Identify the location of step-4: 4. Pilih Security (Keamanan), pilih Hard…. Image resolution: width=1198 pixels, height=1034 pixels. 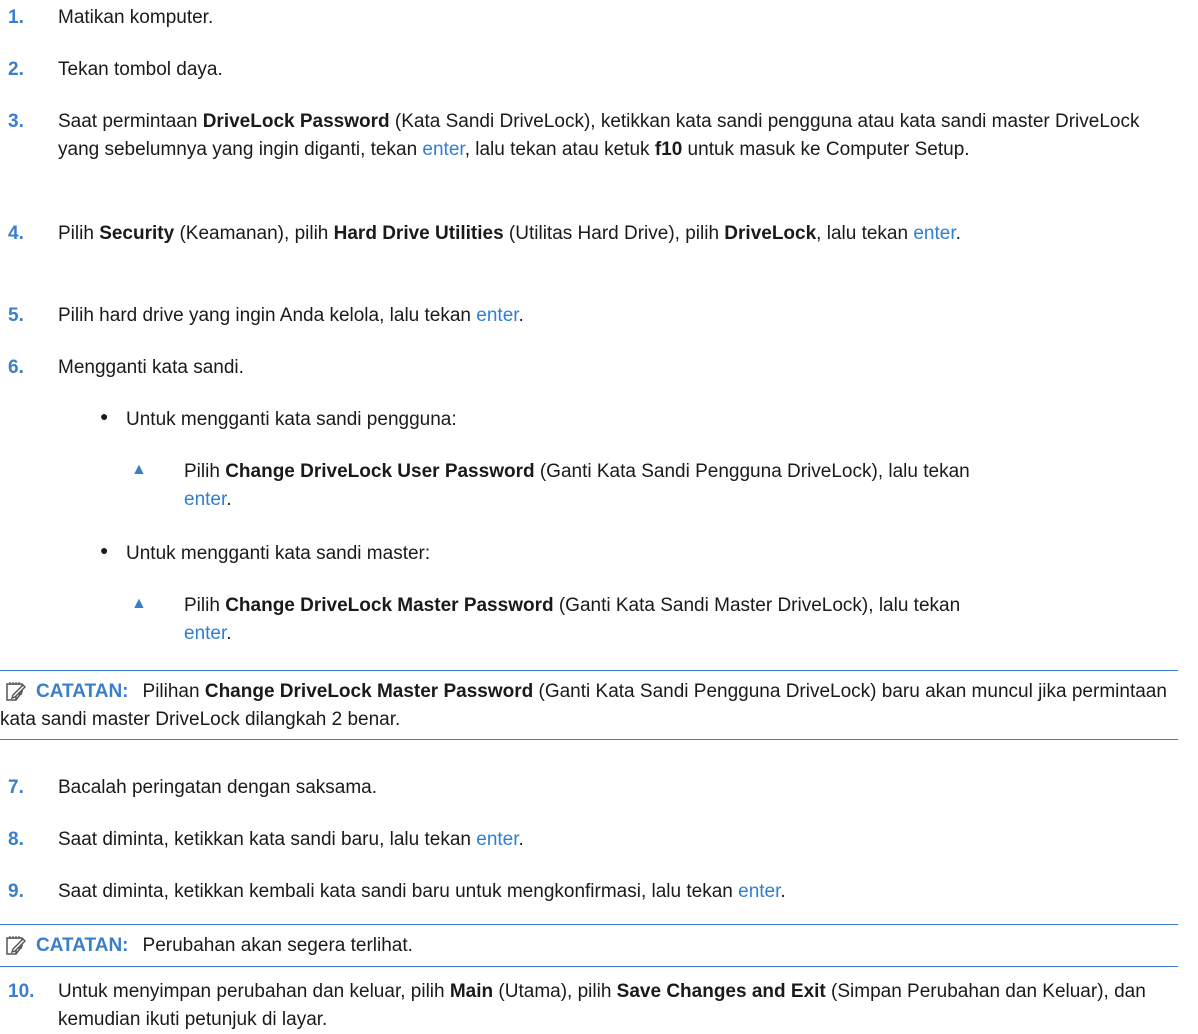
(589, 234).